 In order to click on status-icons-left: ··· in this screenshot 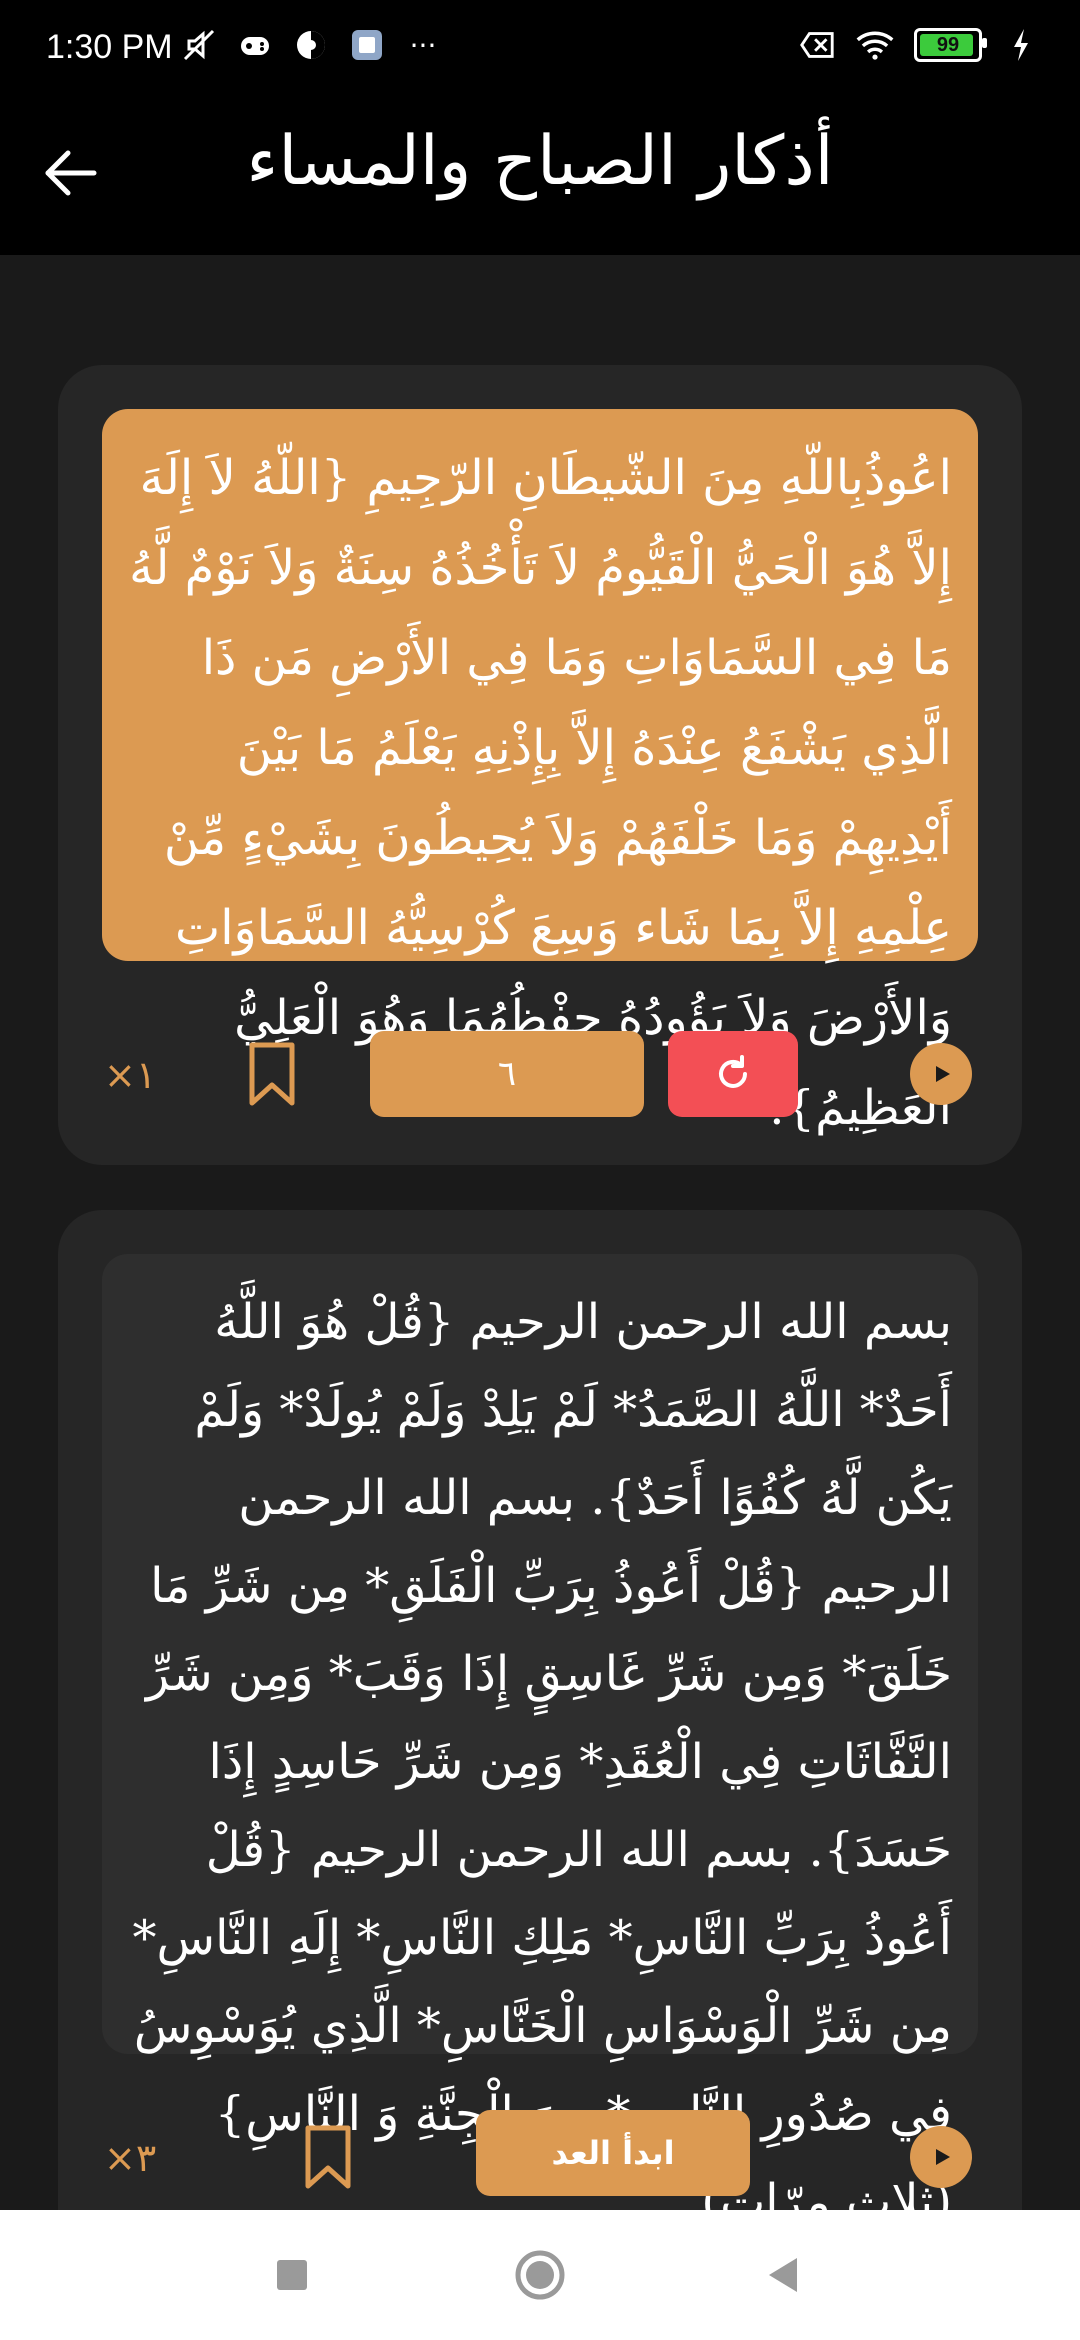, I will do `click(311, 45)`.